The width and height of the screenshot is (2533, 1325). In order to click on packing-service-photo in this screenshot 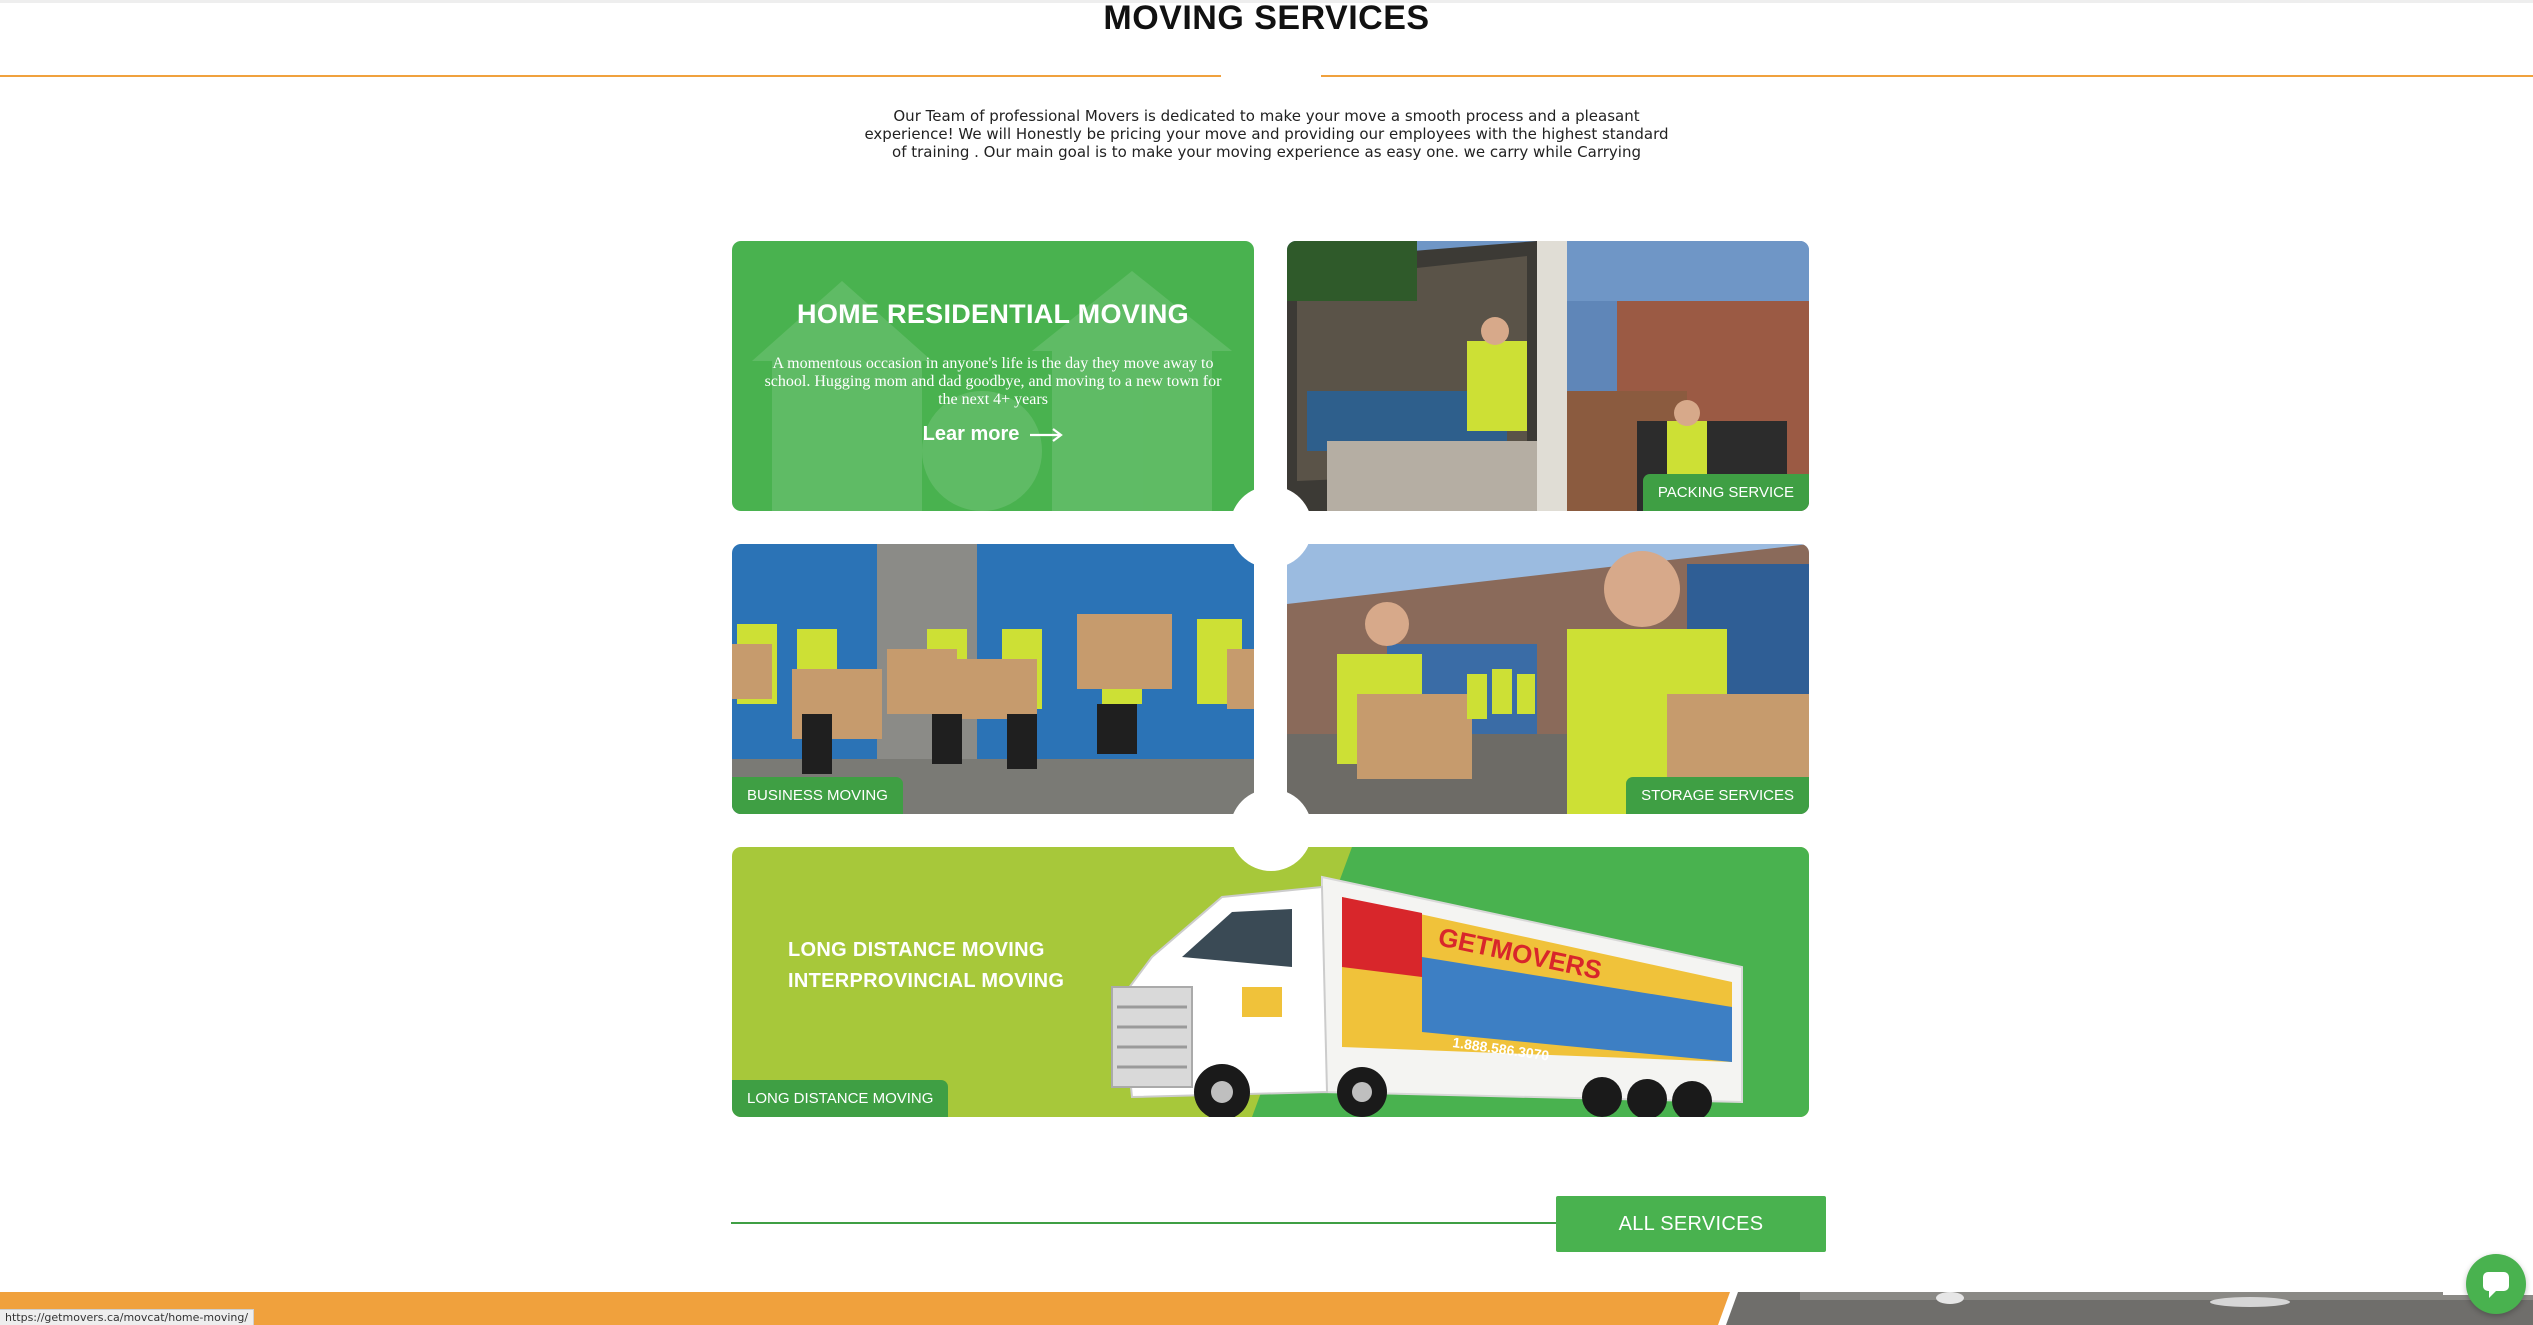, I will do `click(1548, 376)`.